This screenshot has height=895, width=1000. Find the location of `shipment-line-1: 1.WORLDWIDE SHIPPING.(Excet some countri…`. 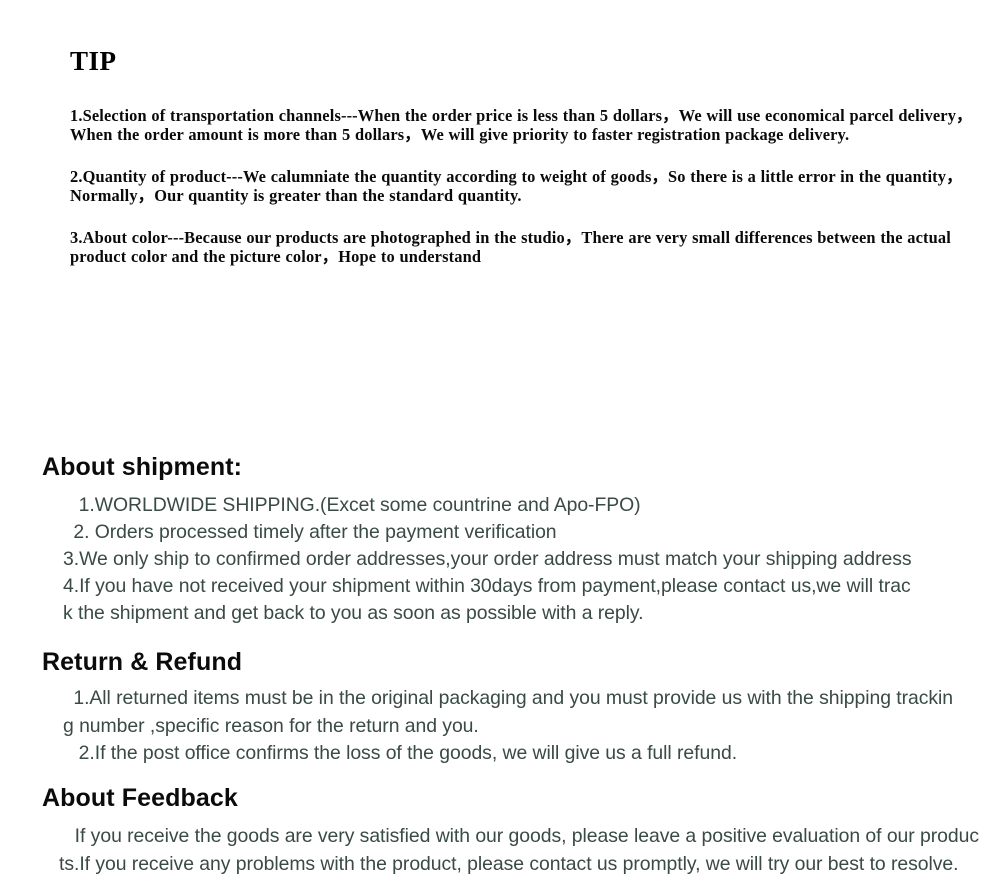

shipment-line-1: 1.WORLDWIDE SHIPPING.(Excet some countri… is located at coordinates (354, 505).